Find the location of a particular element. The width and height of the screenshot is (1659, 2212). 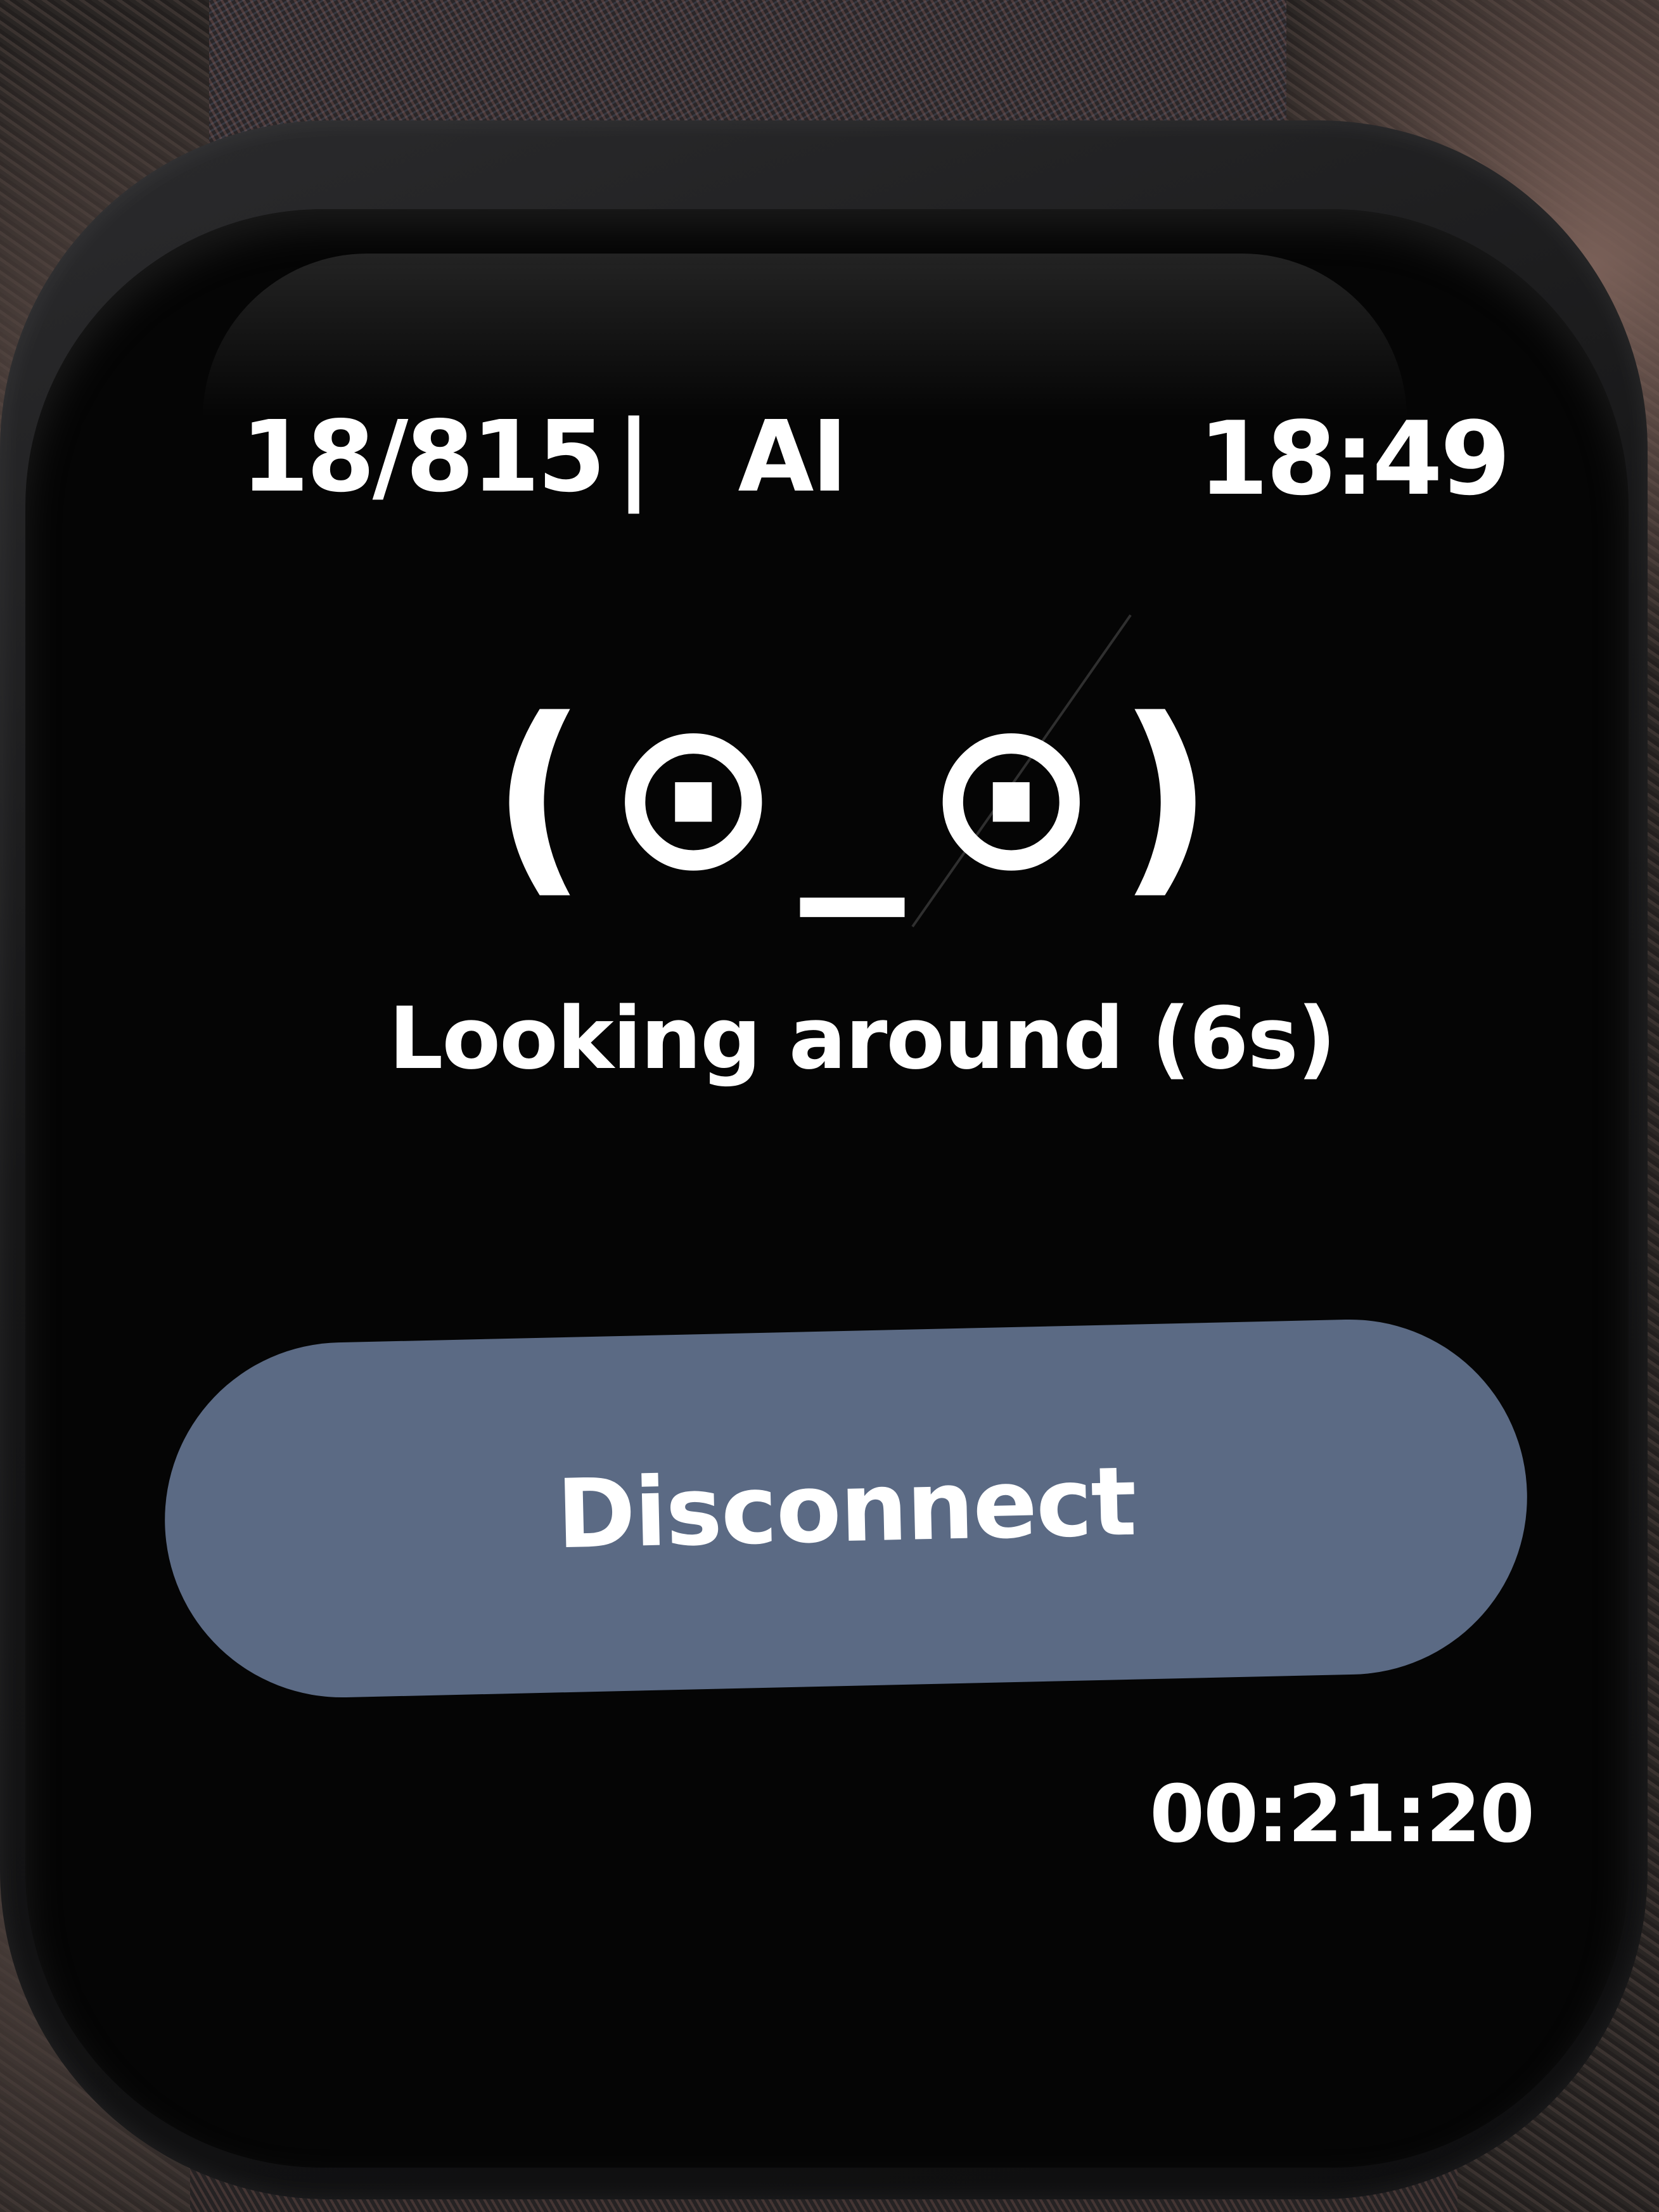

status-bar: 18/815 | AI 18:49 is located at coordinates (876, 462).